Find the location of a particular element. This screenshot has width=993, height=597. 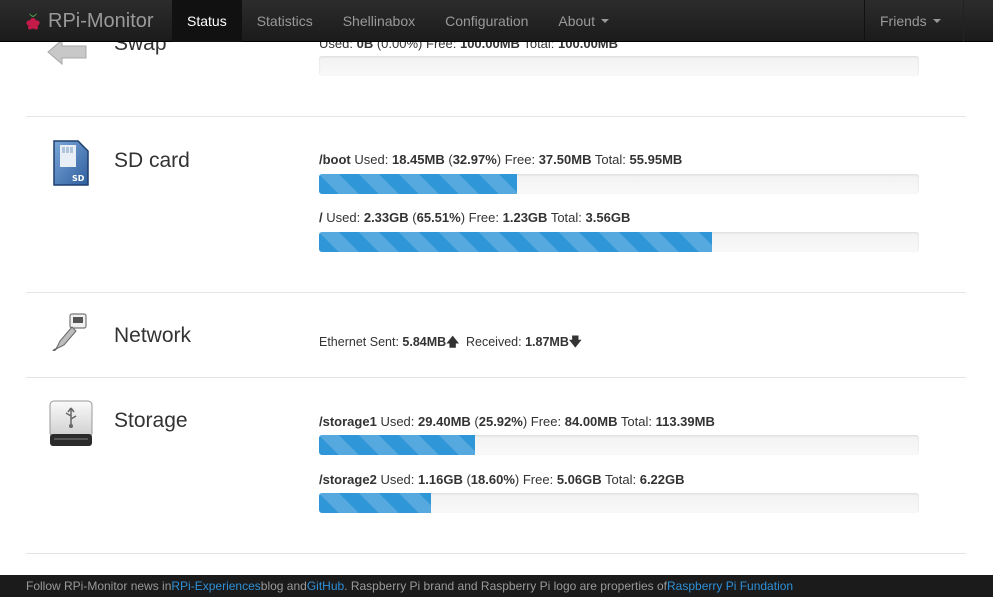

free-value: 1.23GB is located at coordinates (525, 217).